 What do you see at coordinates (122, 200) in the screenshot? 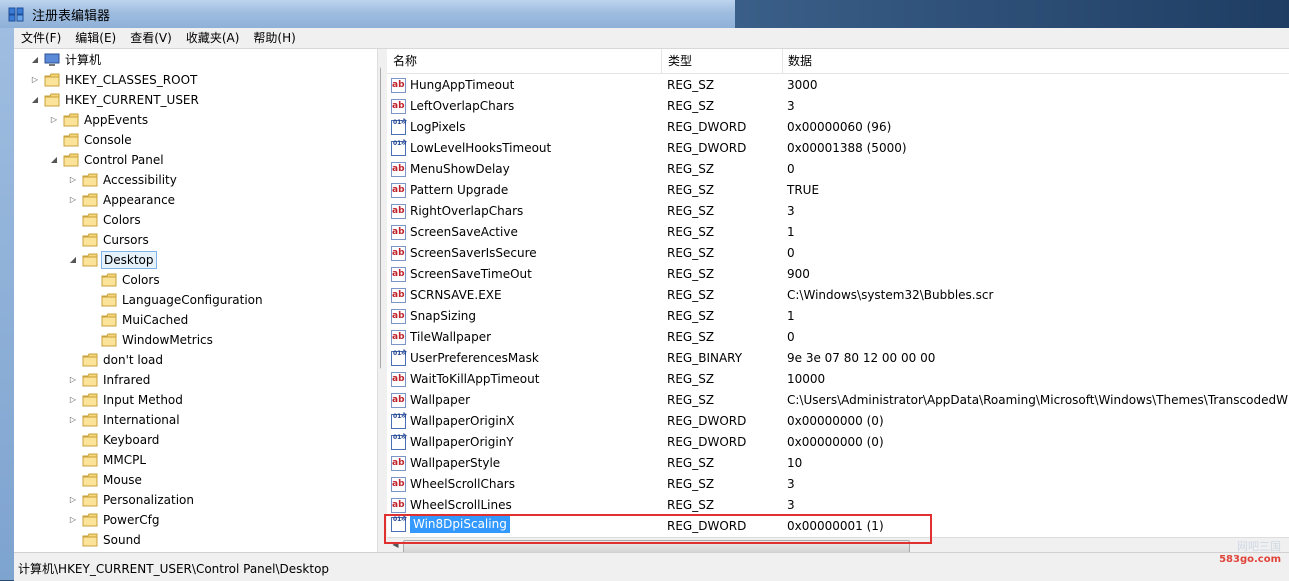
I see `tree-item: ▷ Appearance` at bounding box center [122, 200].